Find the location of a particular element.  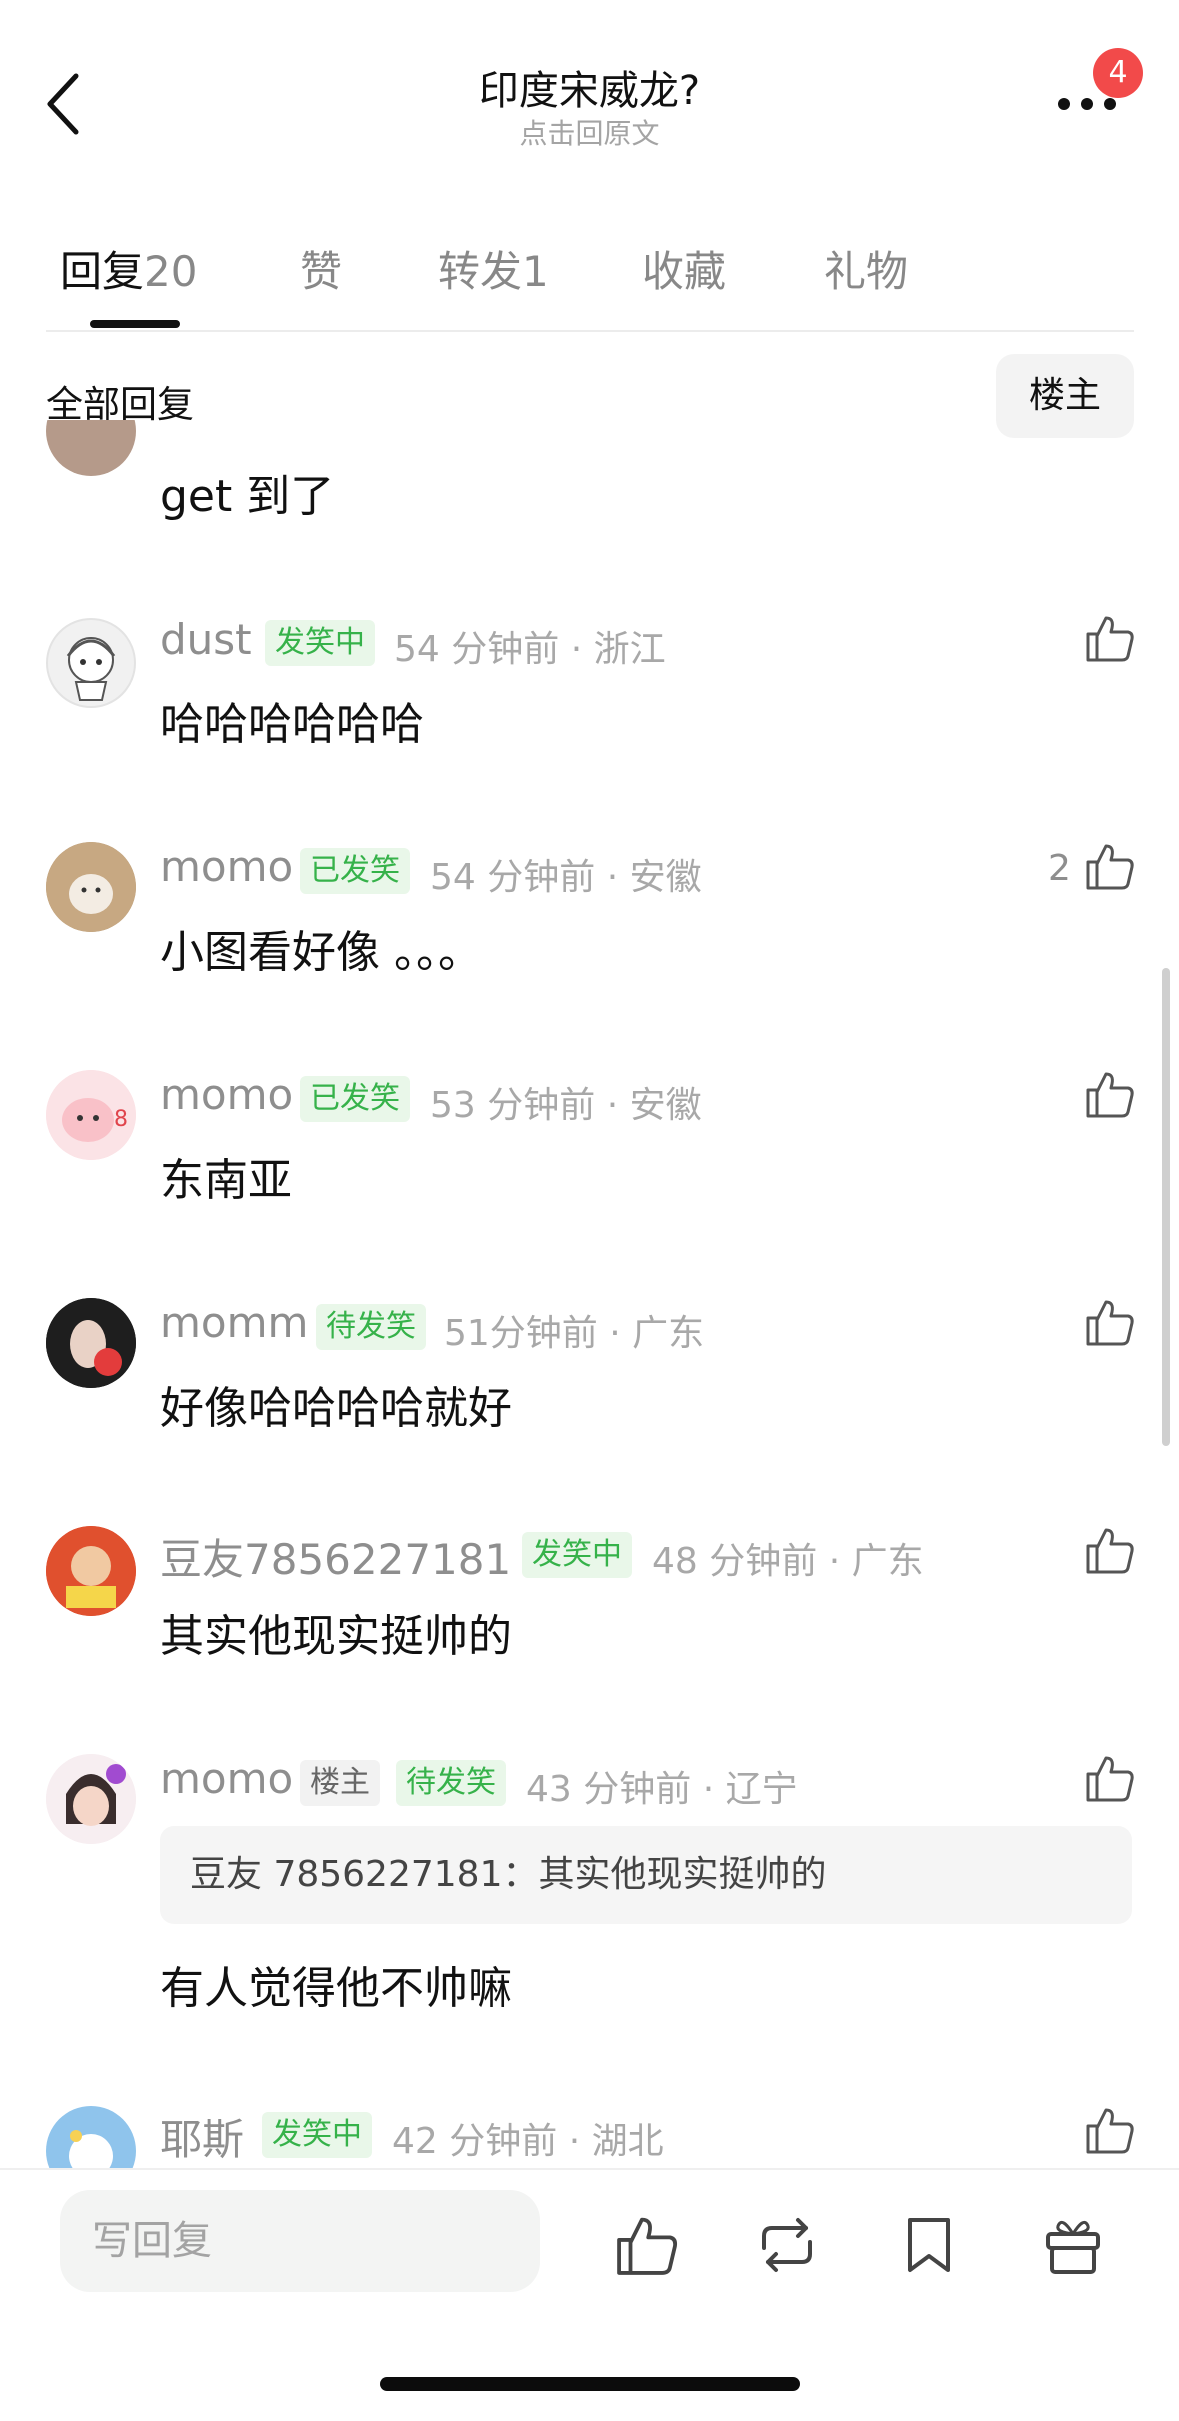

comment-meta: 51分钟前 · 广东 is located at coordinates (574, 1333).